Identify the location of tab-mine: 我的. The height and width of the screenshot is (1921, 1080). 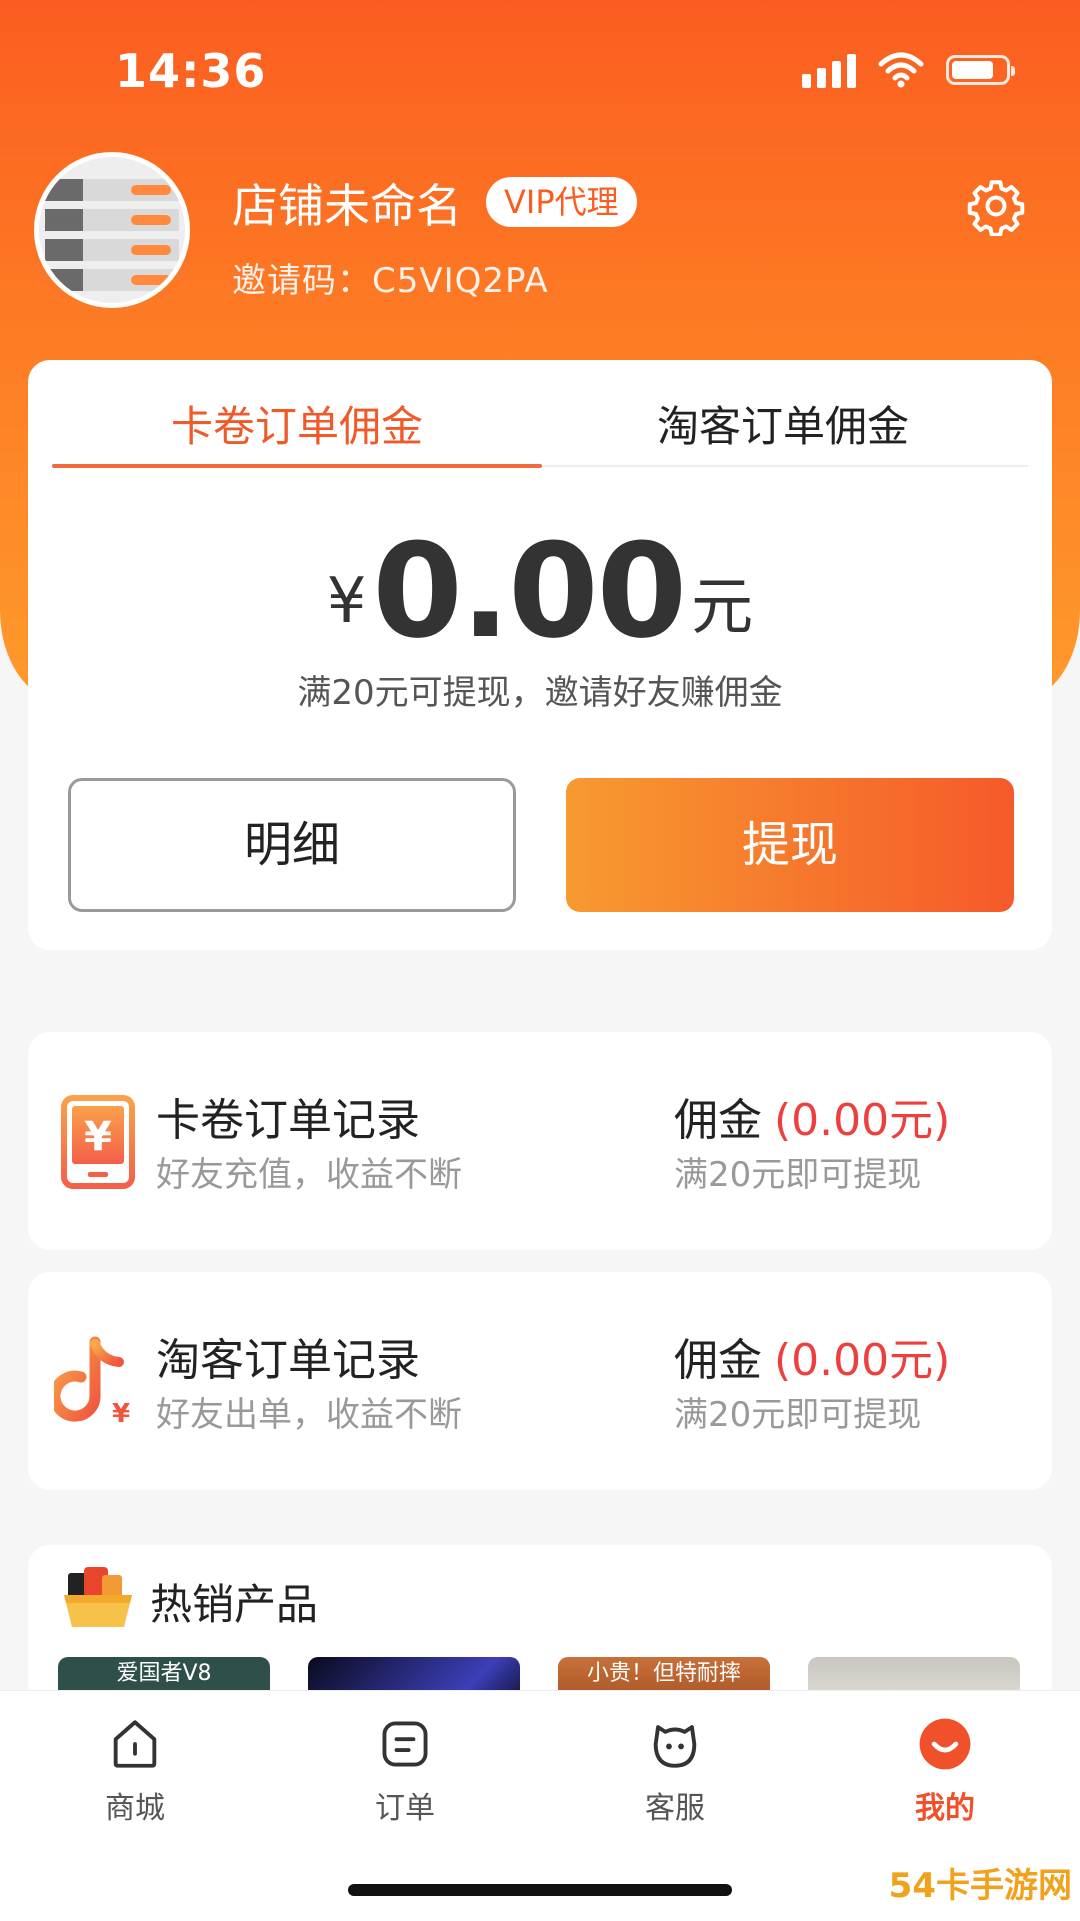
(945, 1771).